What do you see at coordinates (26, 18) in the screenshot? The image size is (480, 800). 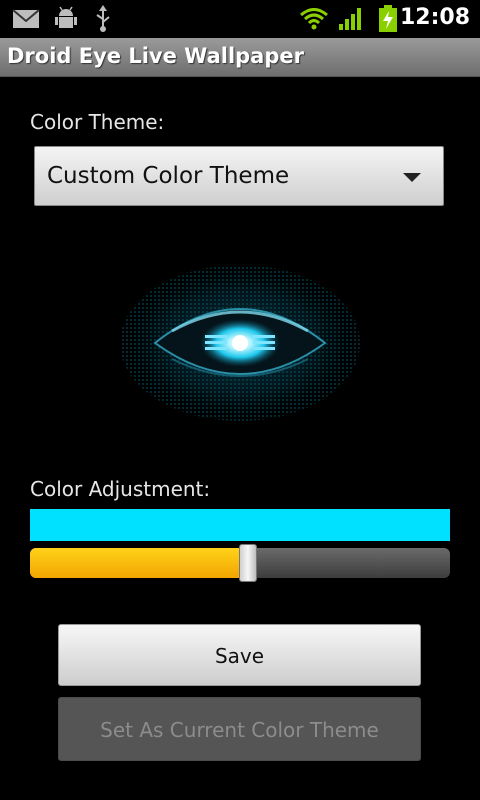 I see `gmail-icon` at bounding box center [26, 18].